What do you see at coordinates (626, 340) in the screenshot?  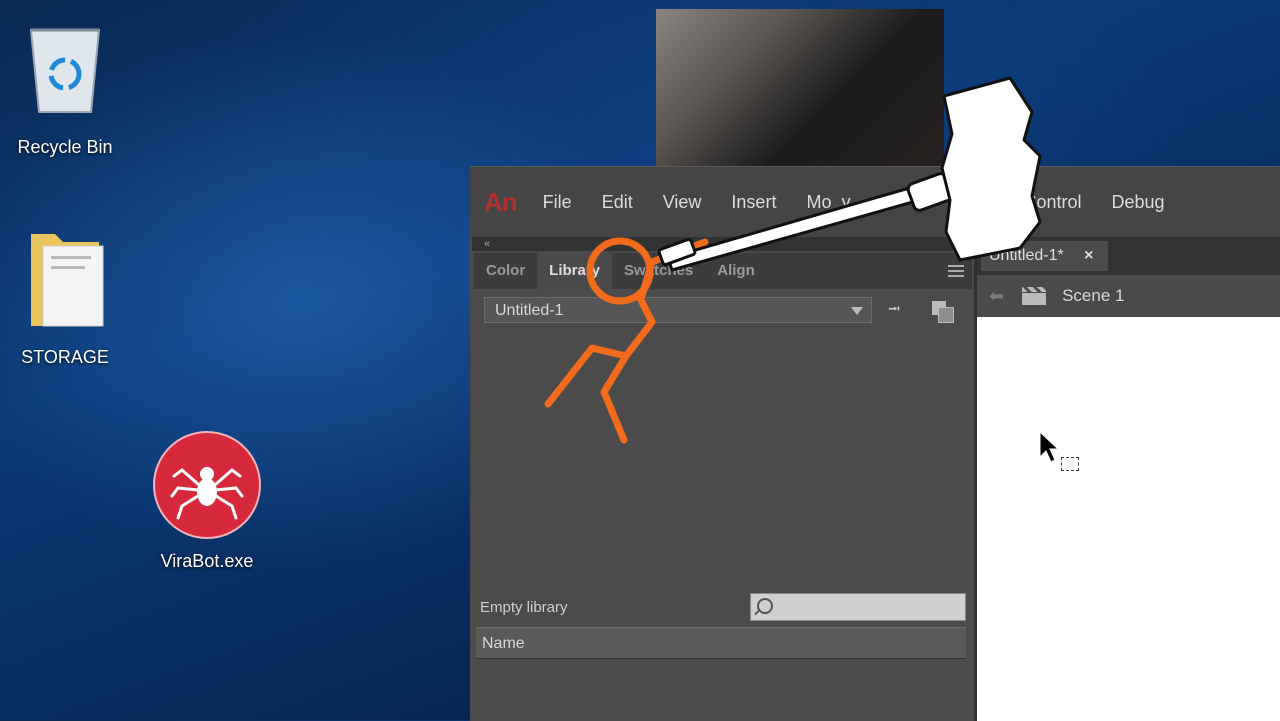 I see `stick-figure` at bounding box center [626, 340].